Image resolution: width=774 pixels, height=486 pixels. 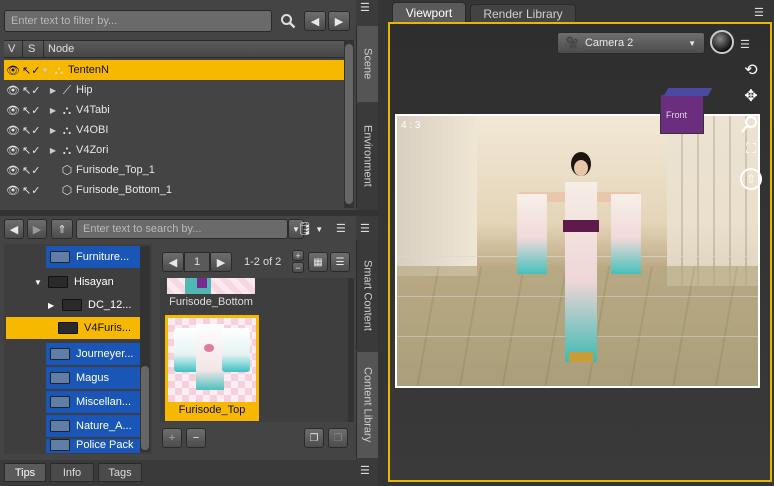 I want to click on zoom-icon, so click(x=751, y=125).